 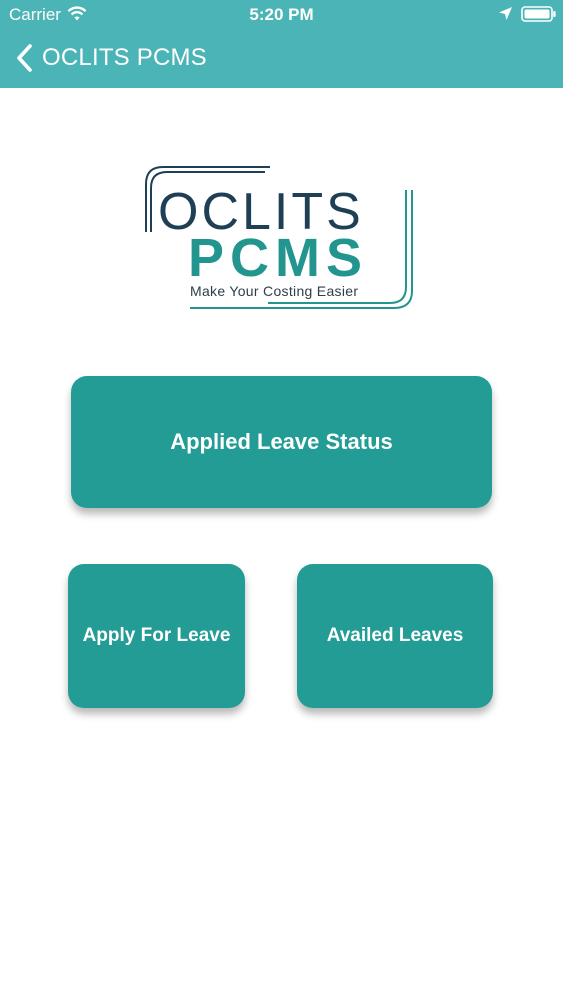 What do you see at coordinates (505, 13) in the screenshot?
I see `location-icon` at bounding box center [505, 13].